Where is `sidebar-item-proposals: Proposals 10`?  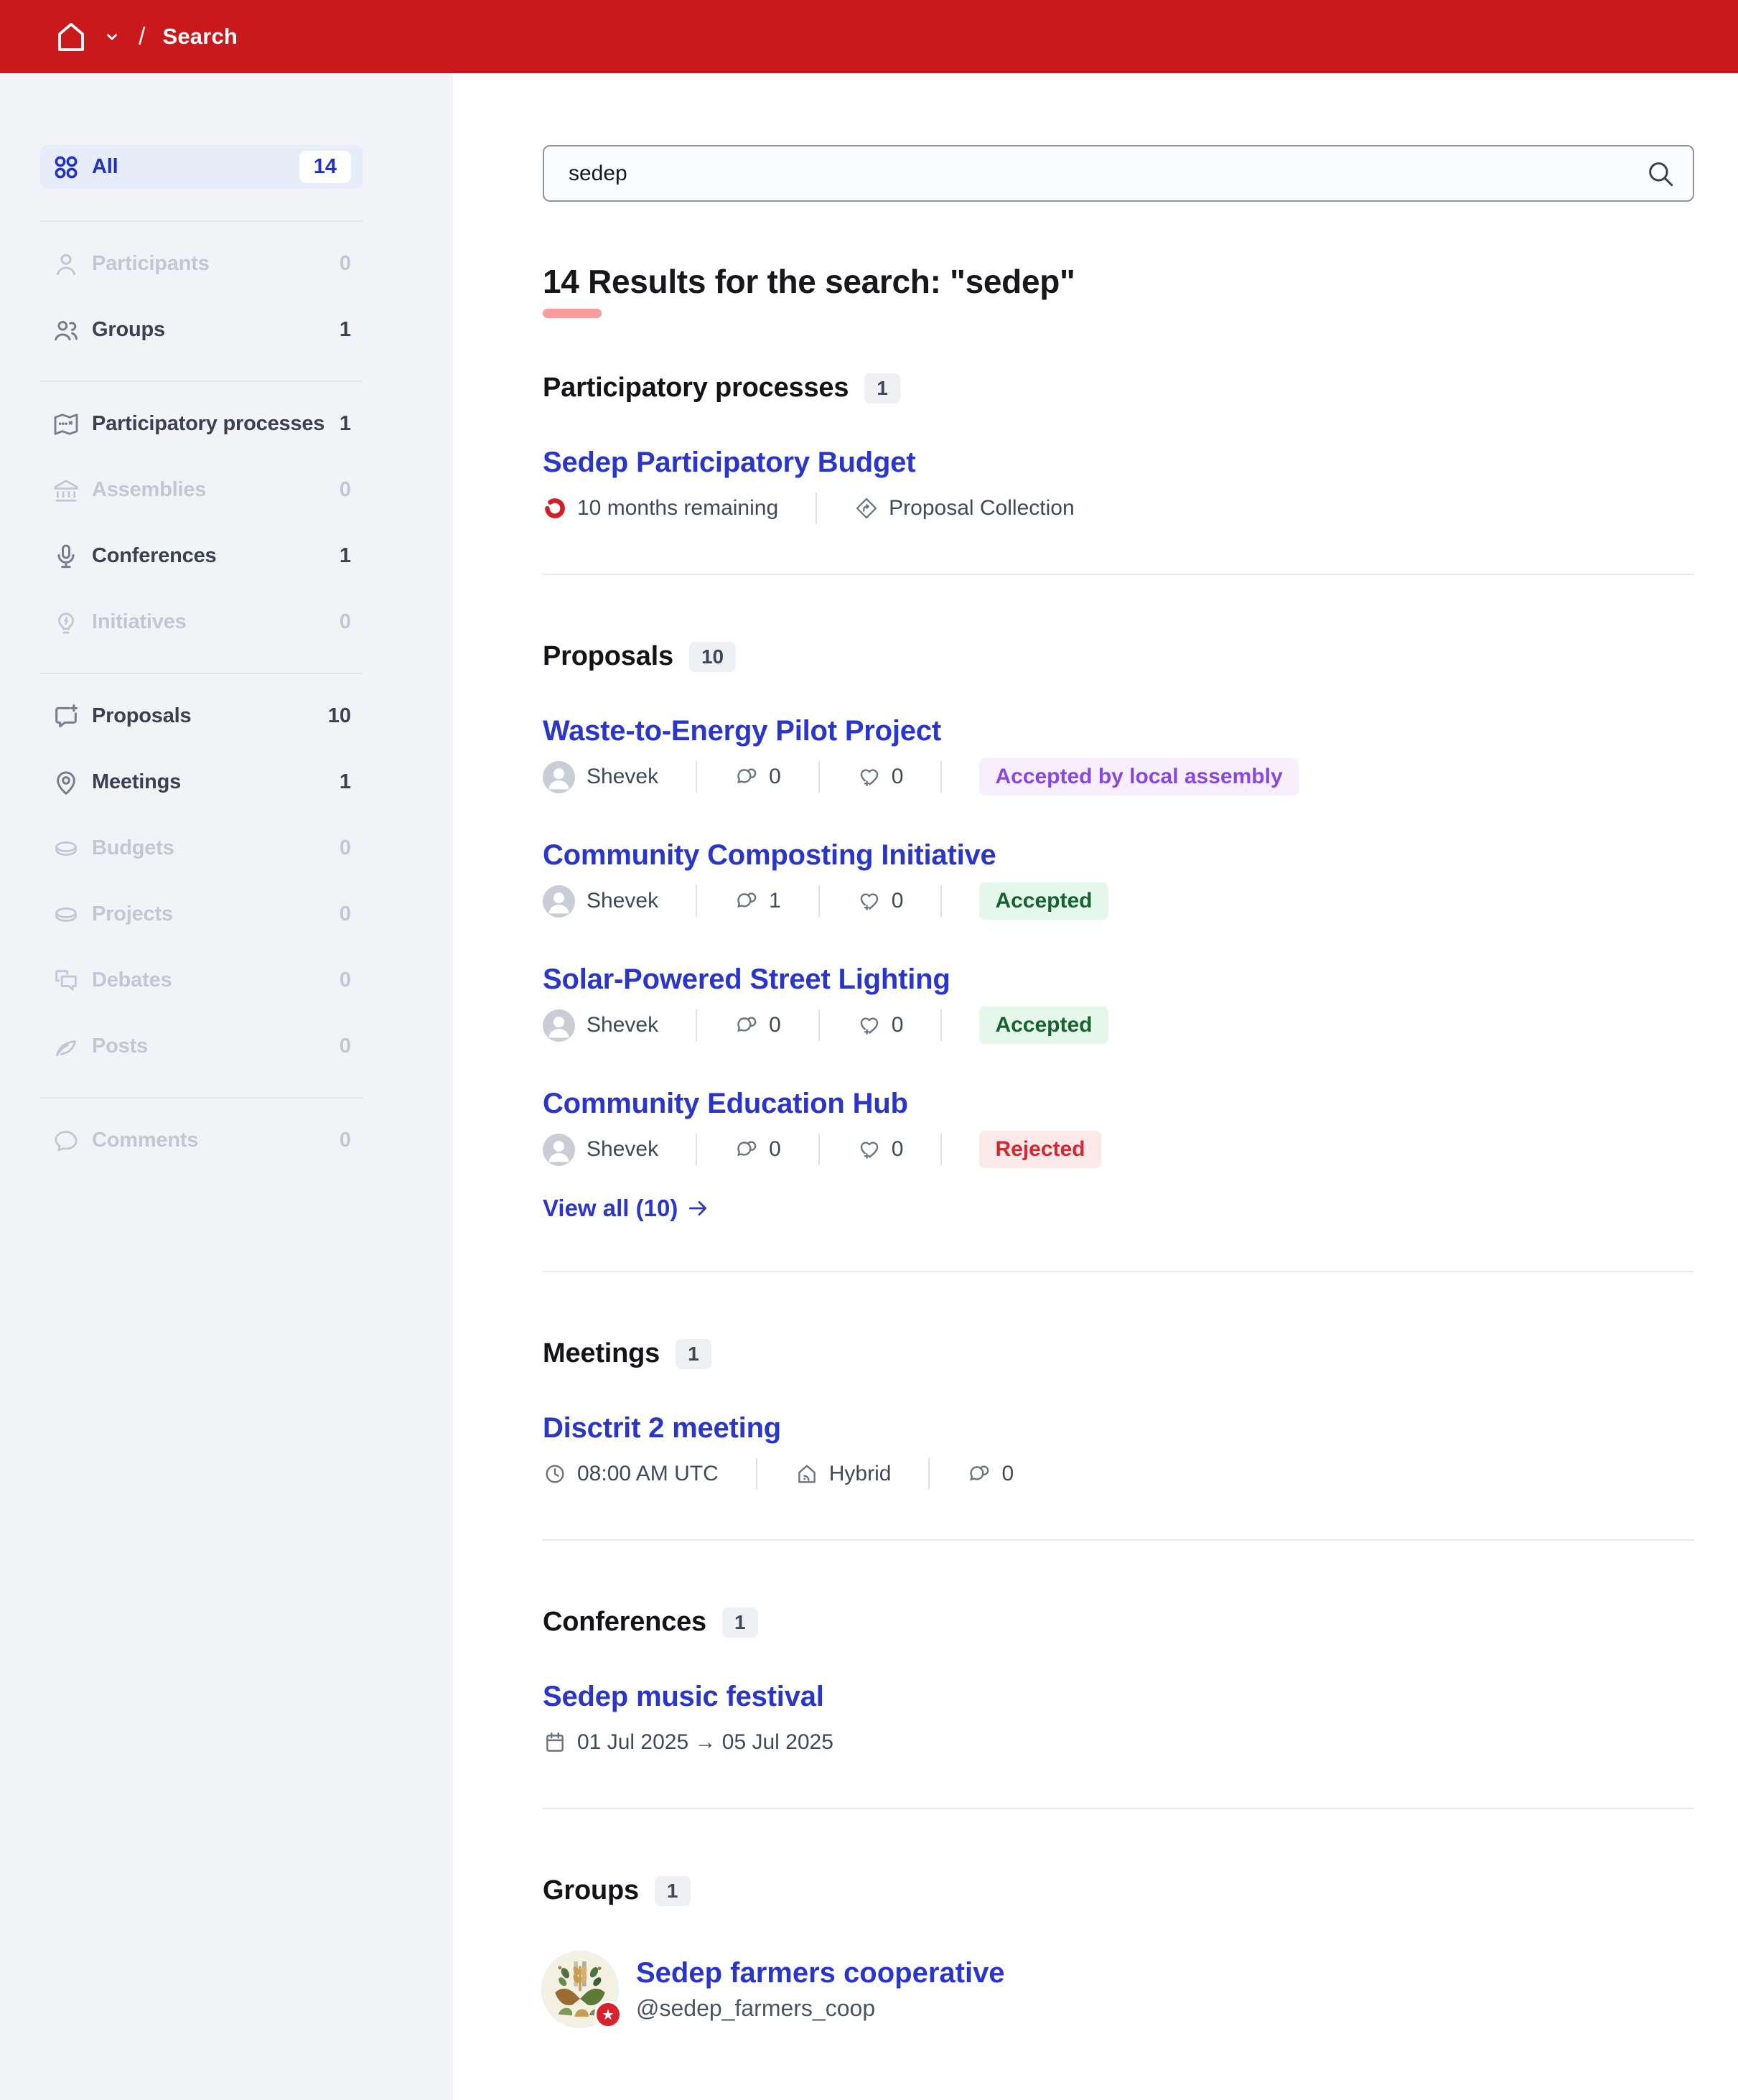 sidebar-item-proposals: Proposals 10 is located at coordinates (201, 716).